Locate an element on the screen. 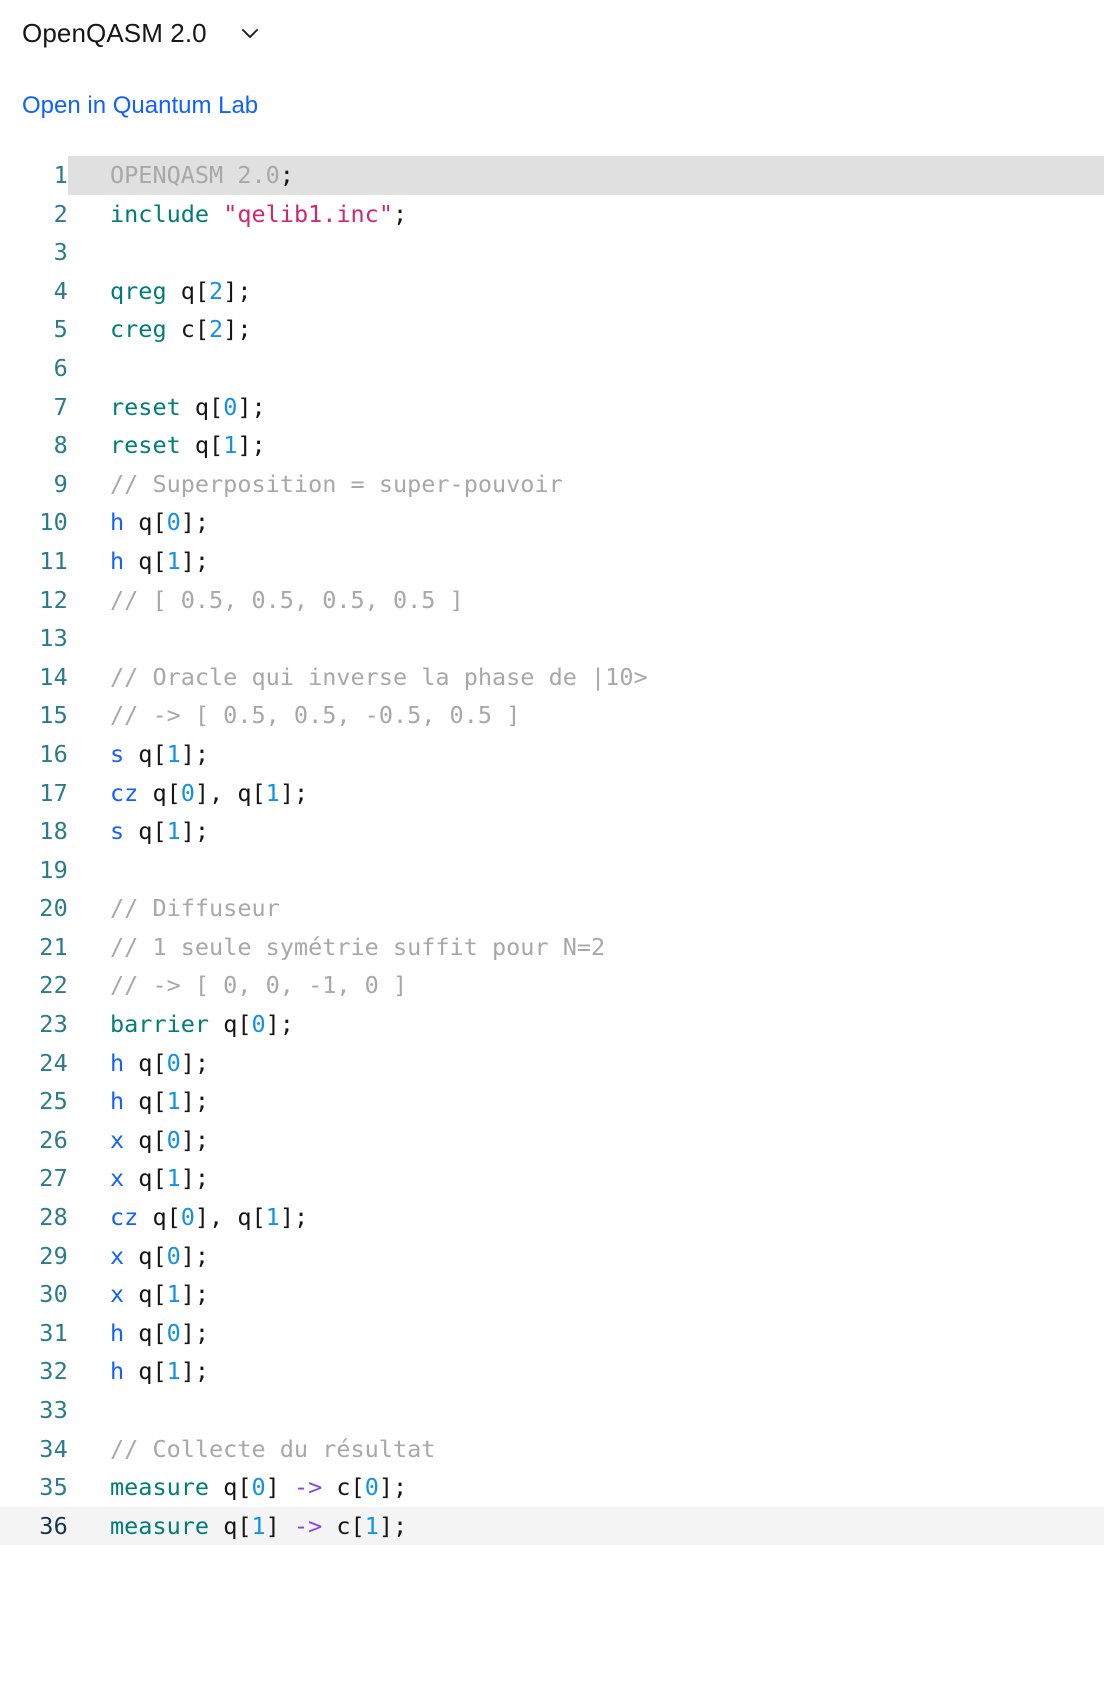 The image size is (1104, 1708). line-number: 7 is located at coordinates (60, 406).